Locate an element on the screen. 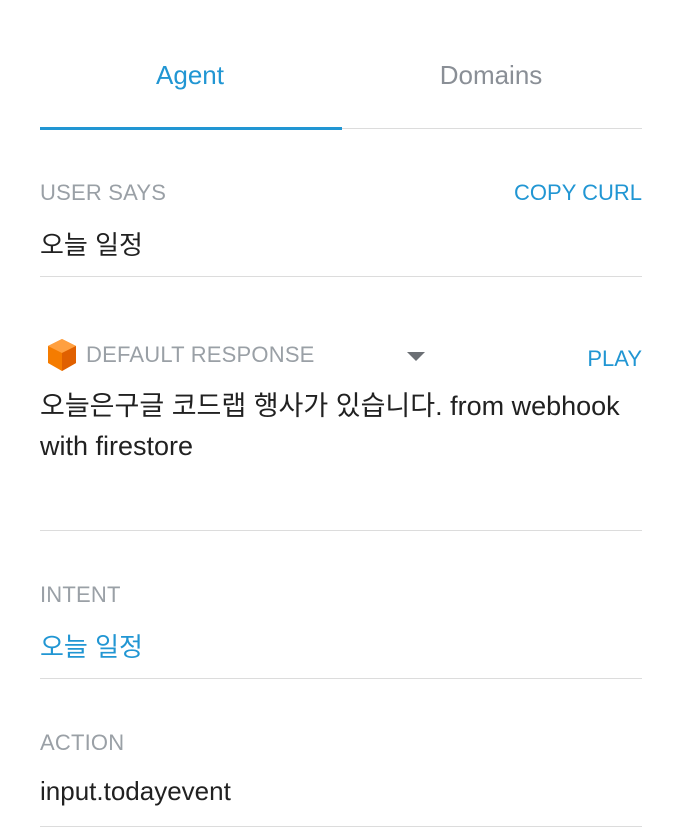 The image size is (678, 840). tab-agent: Agent is located at coordinates (190, 75).